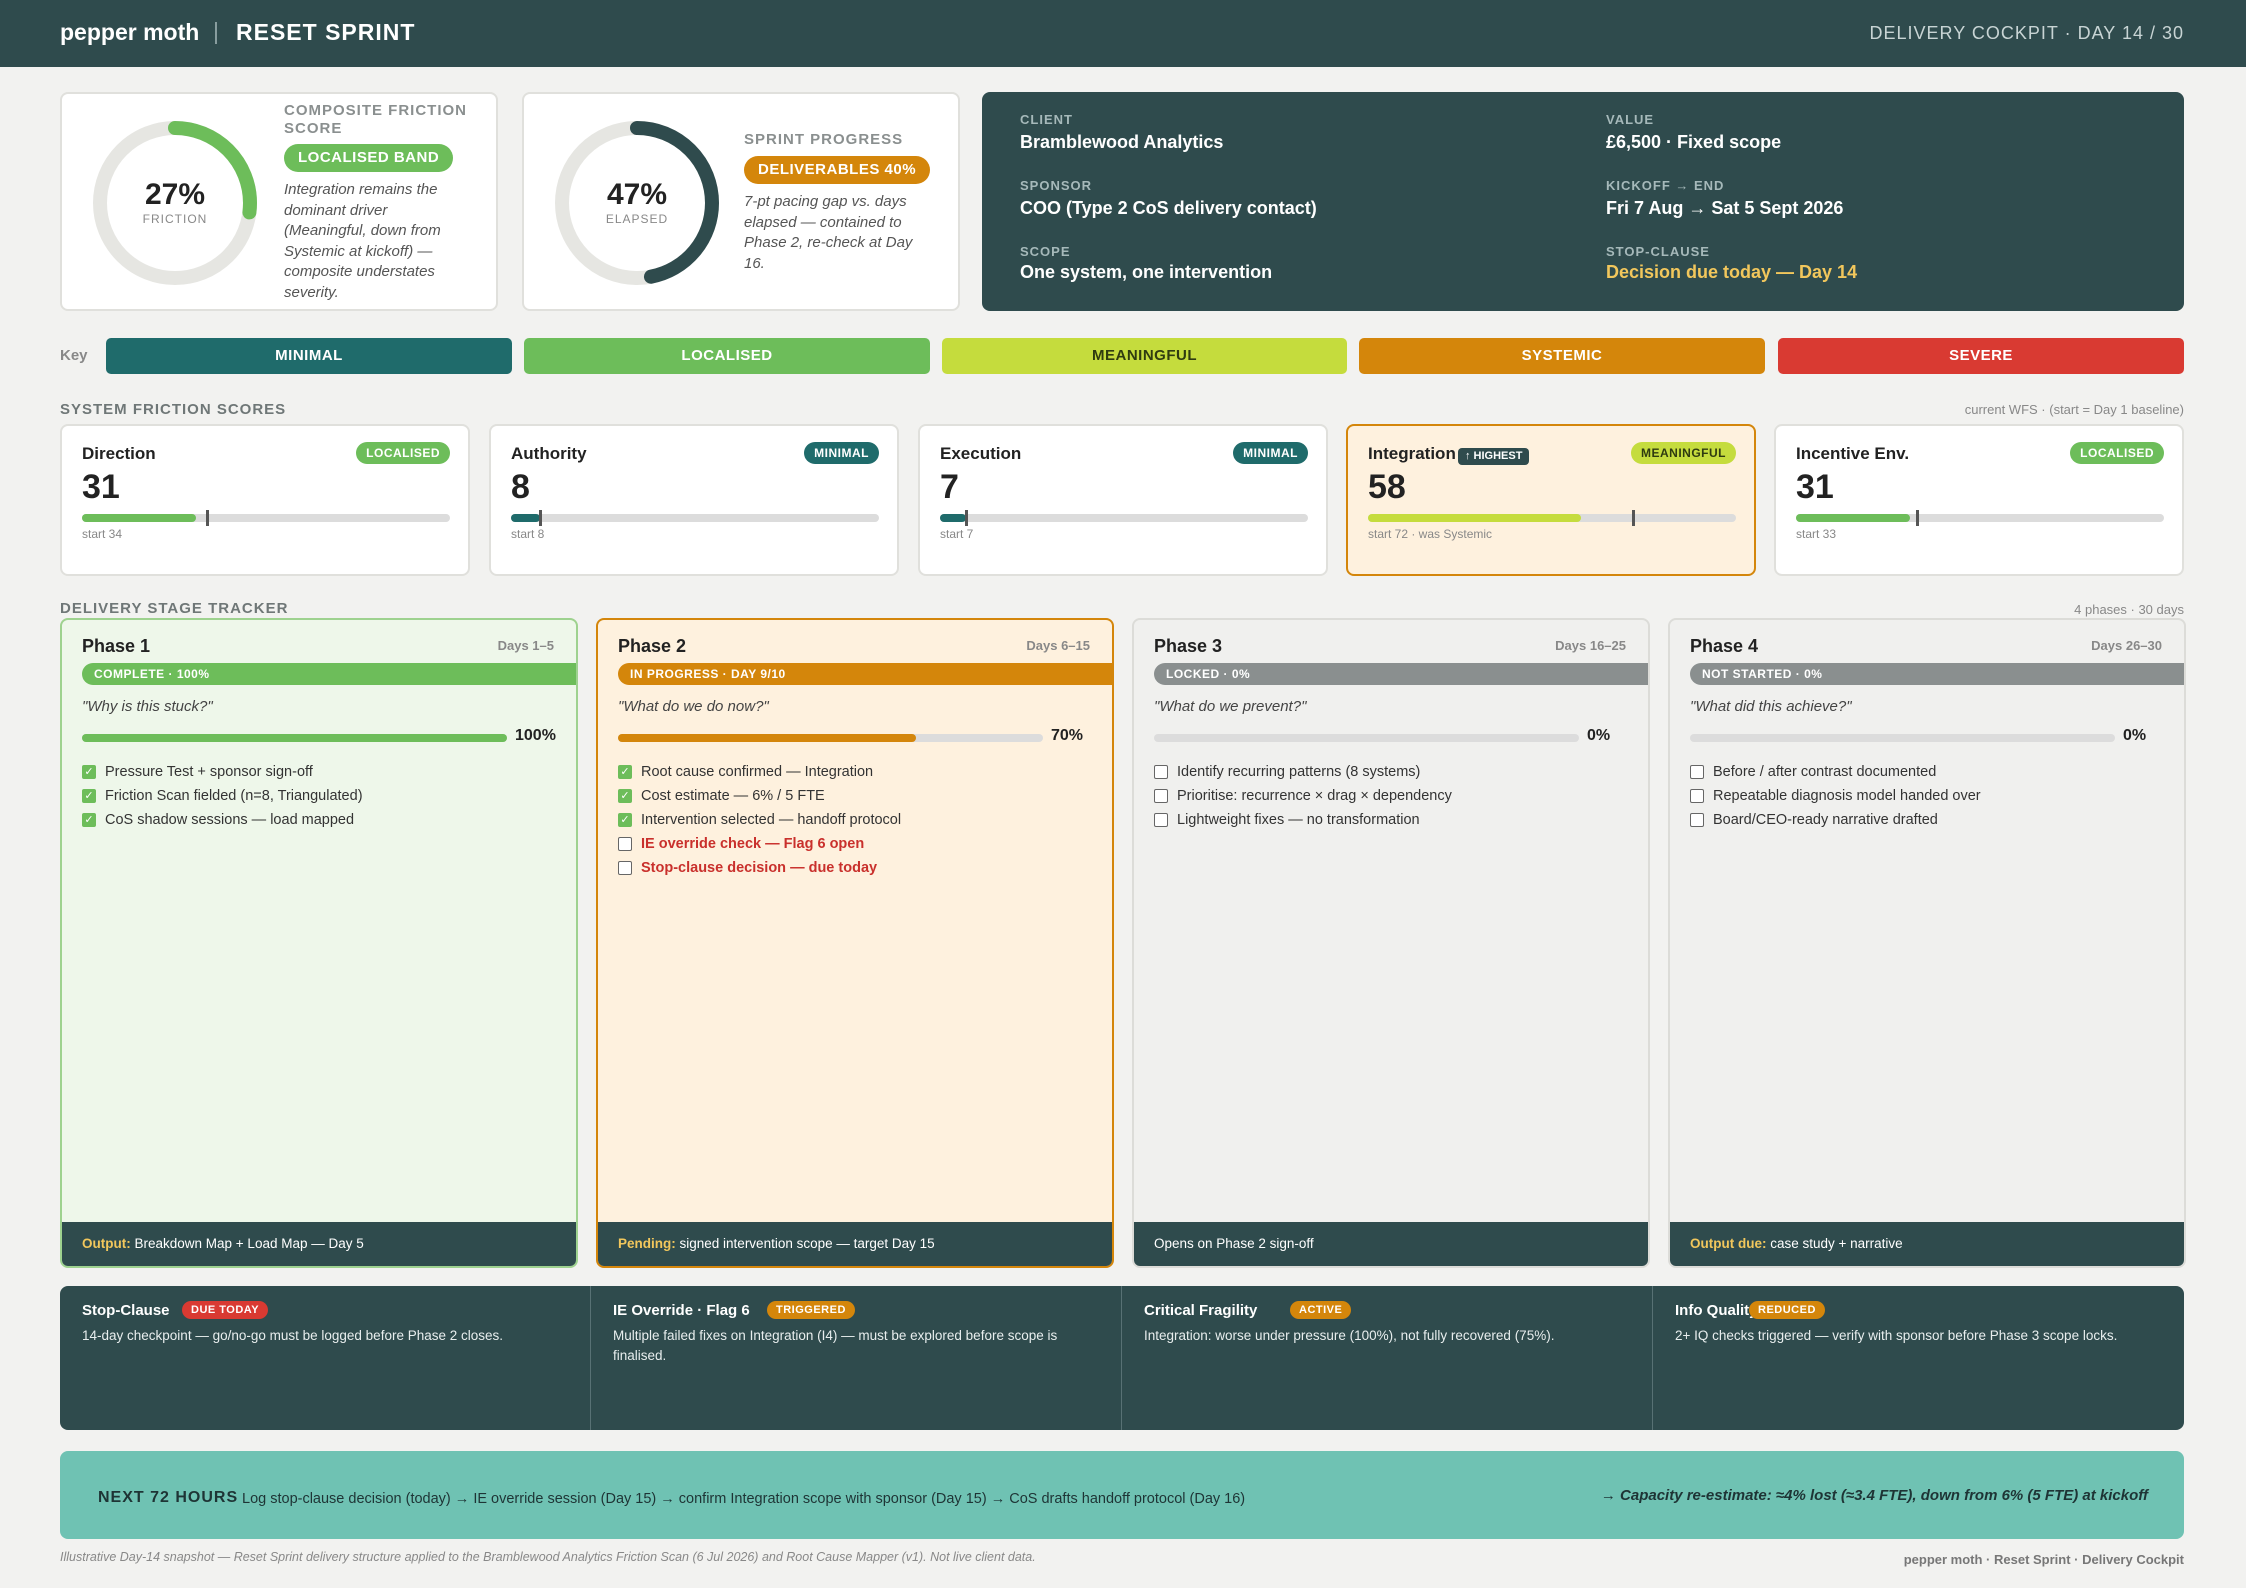  Describe the element at coordinates (1728, 1243) in the screenshot. I see `phase-footer-label: Output due:` at that location.